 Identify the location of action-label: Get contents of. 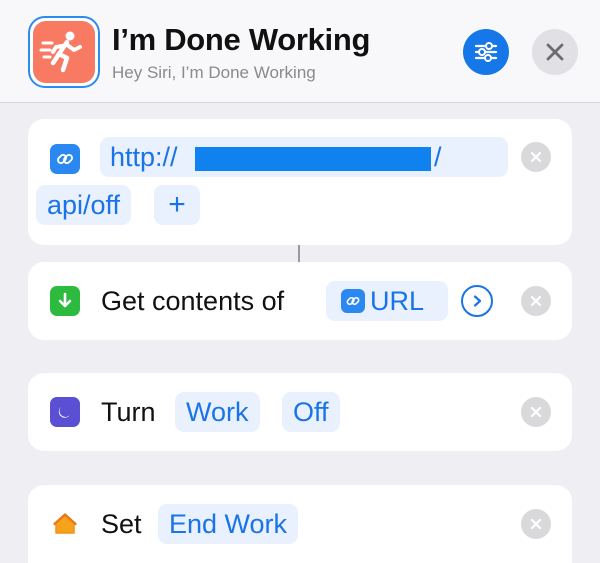
(193, 301).